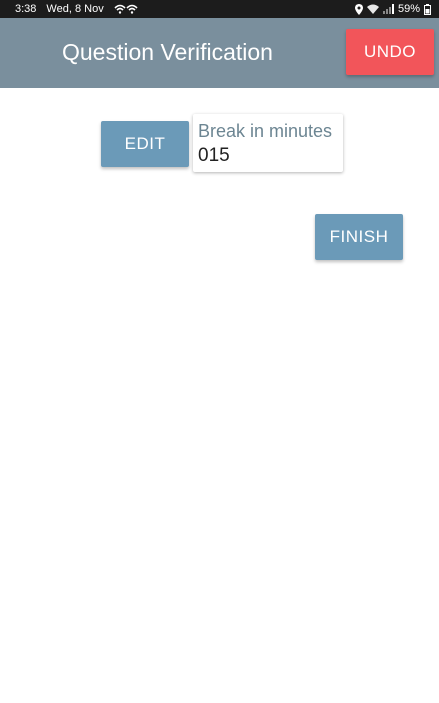 Image resolution: width=439 pixels, height=703 pixels. Describe the element at coordinates (408, 9) in the screenshot. I see `battery-percent: 59%` at that location.